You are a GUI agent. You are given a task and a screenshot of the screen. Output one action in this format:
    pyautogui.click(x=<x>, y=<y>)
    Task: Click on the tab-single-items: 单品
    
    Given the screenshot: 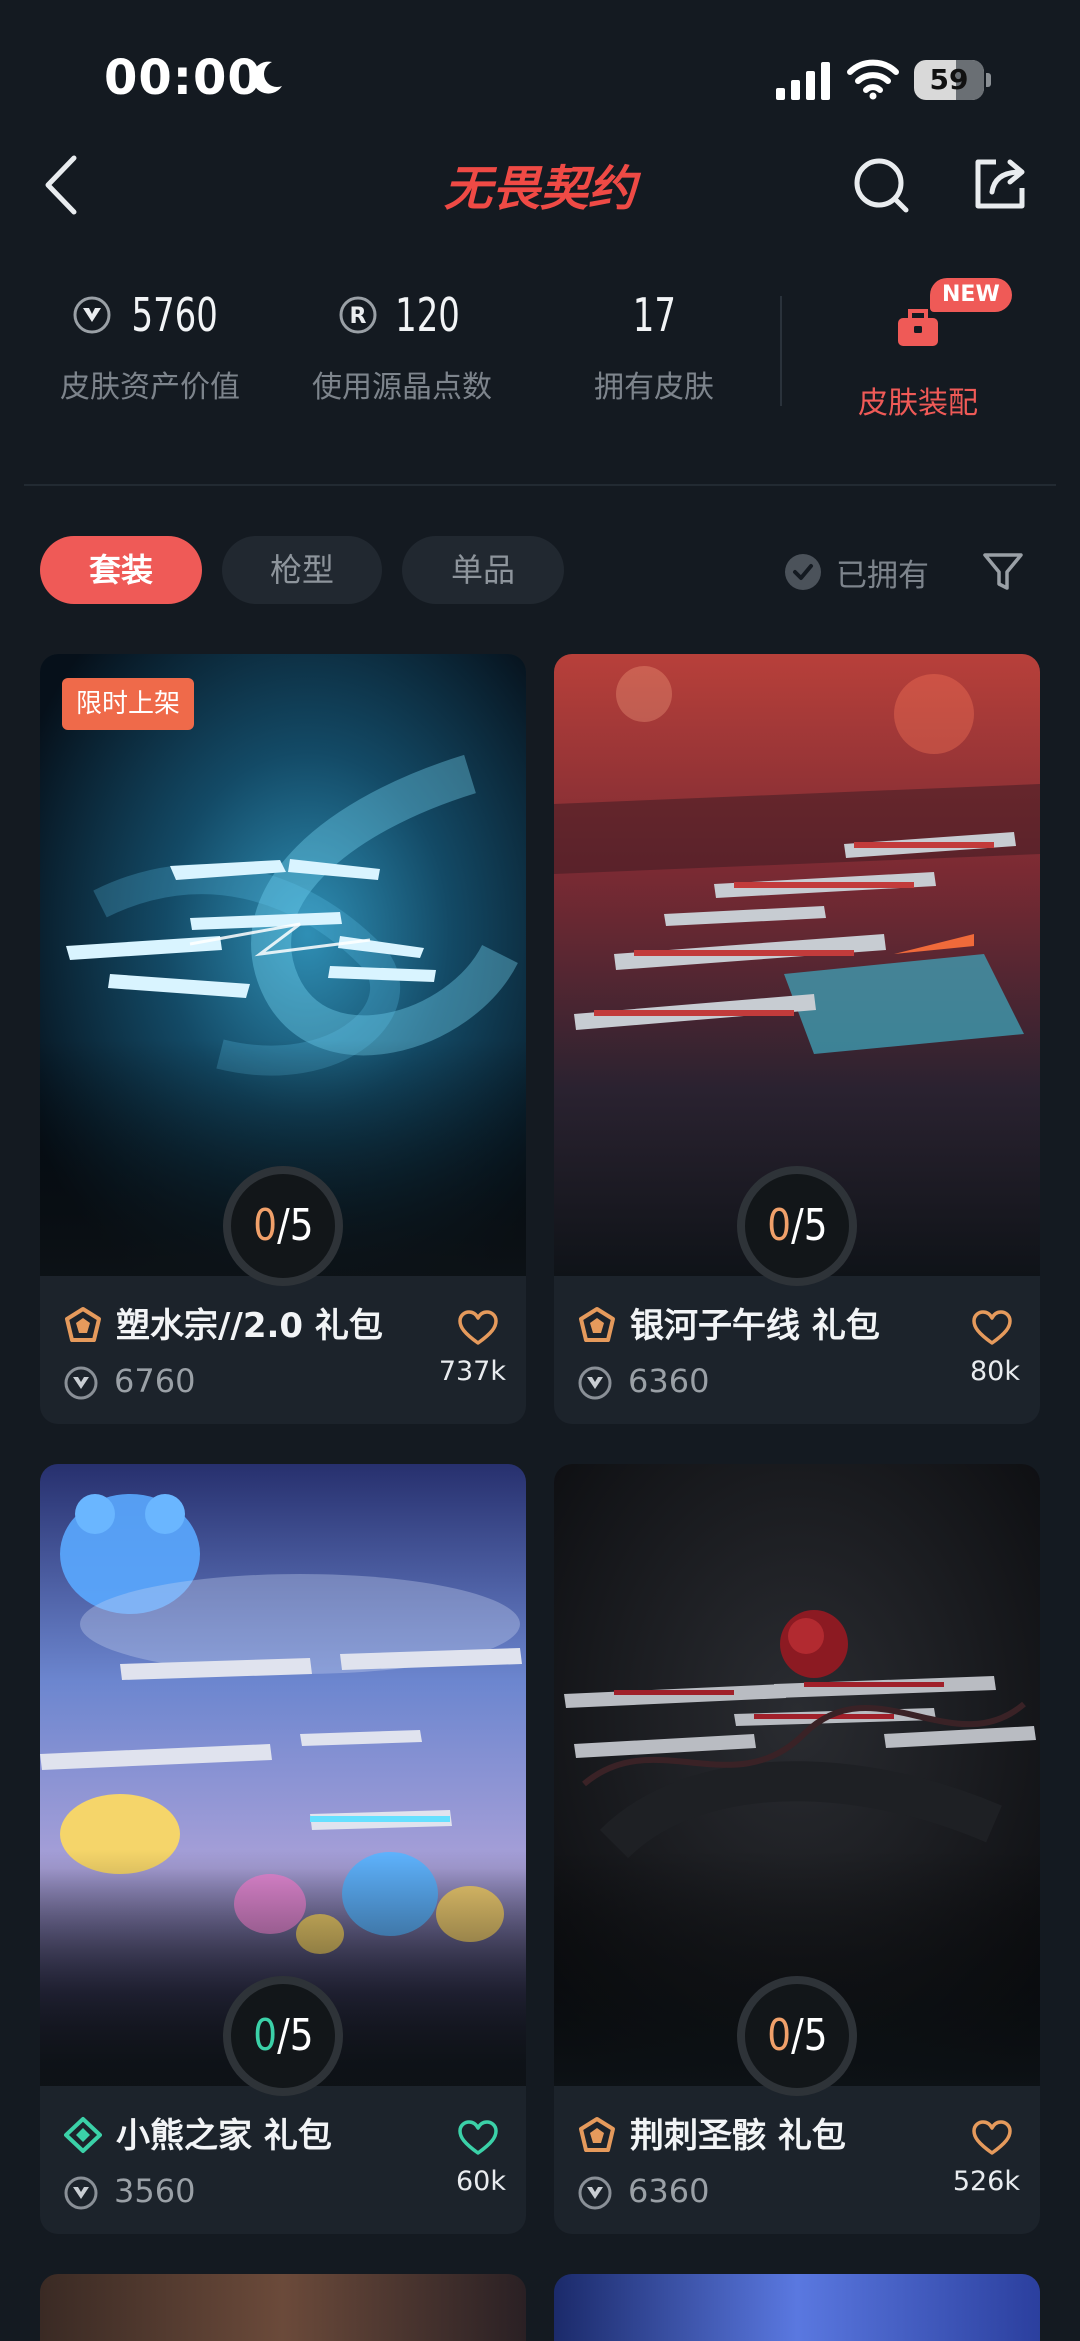 What is the action you would take?
    pyautogui.click(x=483, y=570)
    